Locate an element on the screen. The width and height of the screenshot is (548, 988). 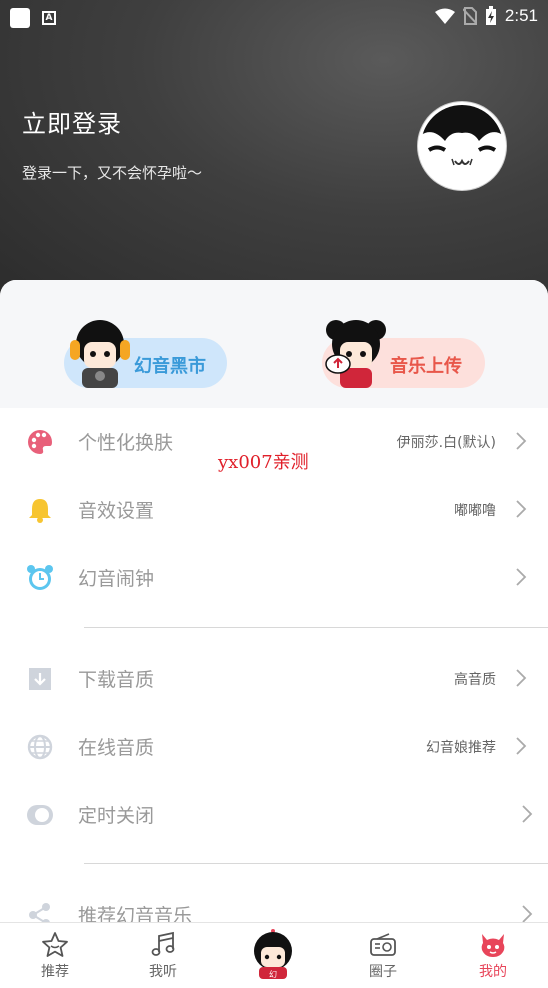
battery-charging-icon is located at coordinates (490, 15).